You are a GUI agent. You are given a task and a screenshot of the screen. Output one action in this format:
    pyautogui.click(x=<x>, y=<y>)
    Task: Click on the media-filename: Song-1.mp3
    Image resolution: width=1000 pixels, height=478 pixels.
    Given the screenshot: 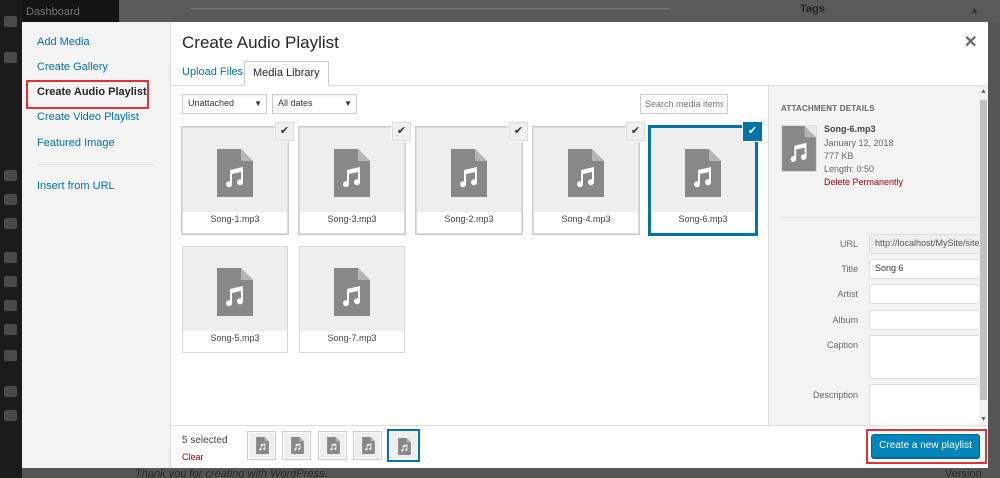 What is the action you would take?
    pyautogui.click(x=235, y=219)
    